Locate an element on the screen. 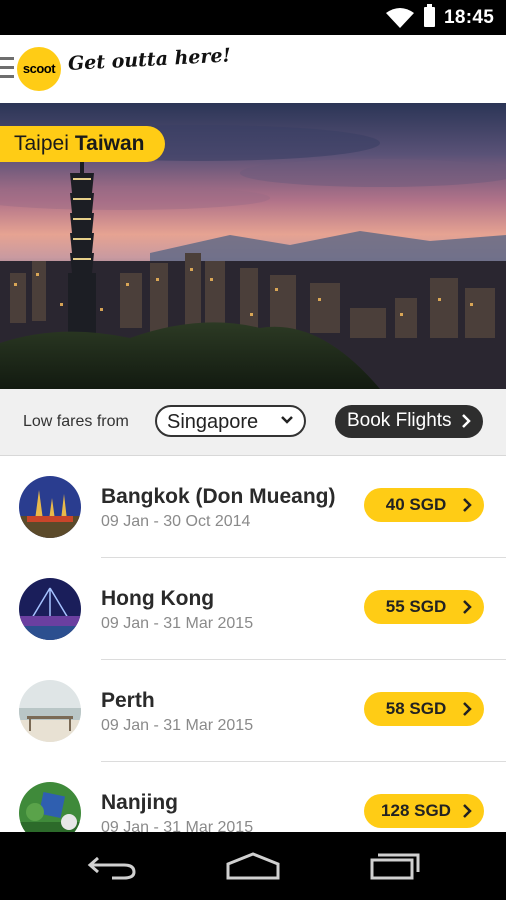  home-icon is located at coordinates (253, 866).